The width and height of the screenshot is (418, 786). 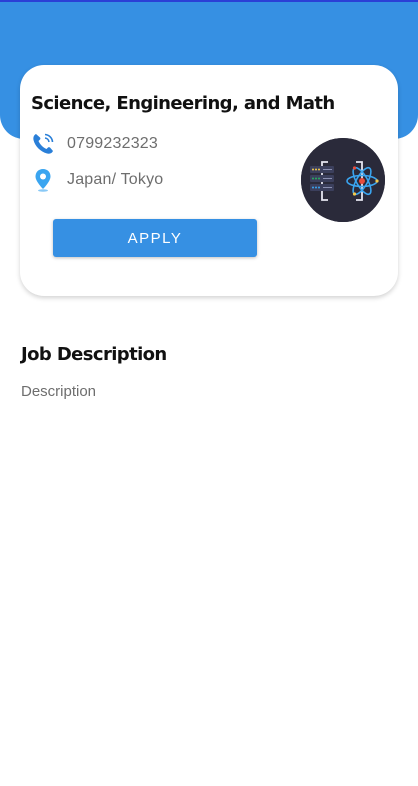 What do you see at coordinates (115, 179) in the screenshot?
I see `location-text: Japan/ Tokyo` at bounding box center [115, 179].